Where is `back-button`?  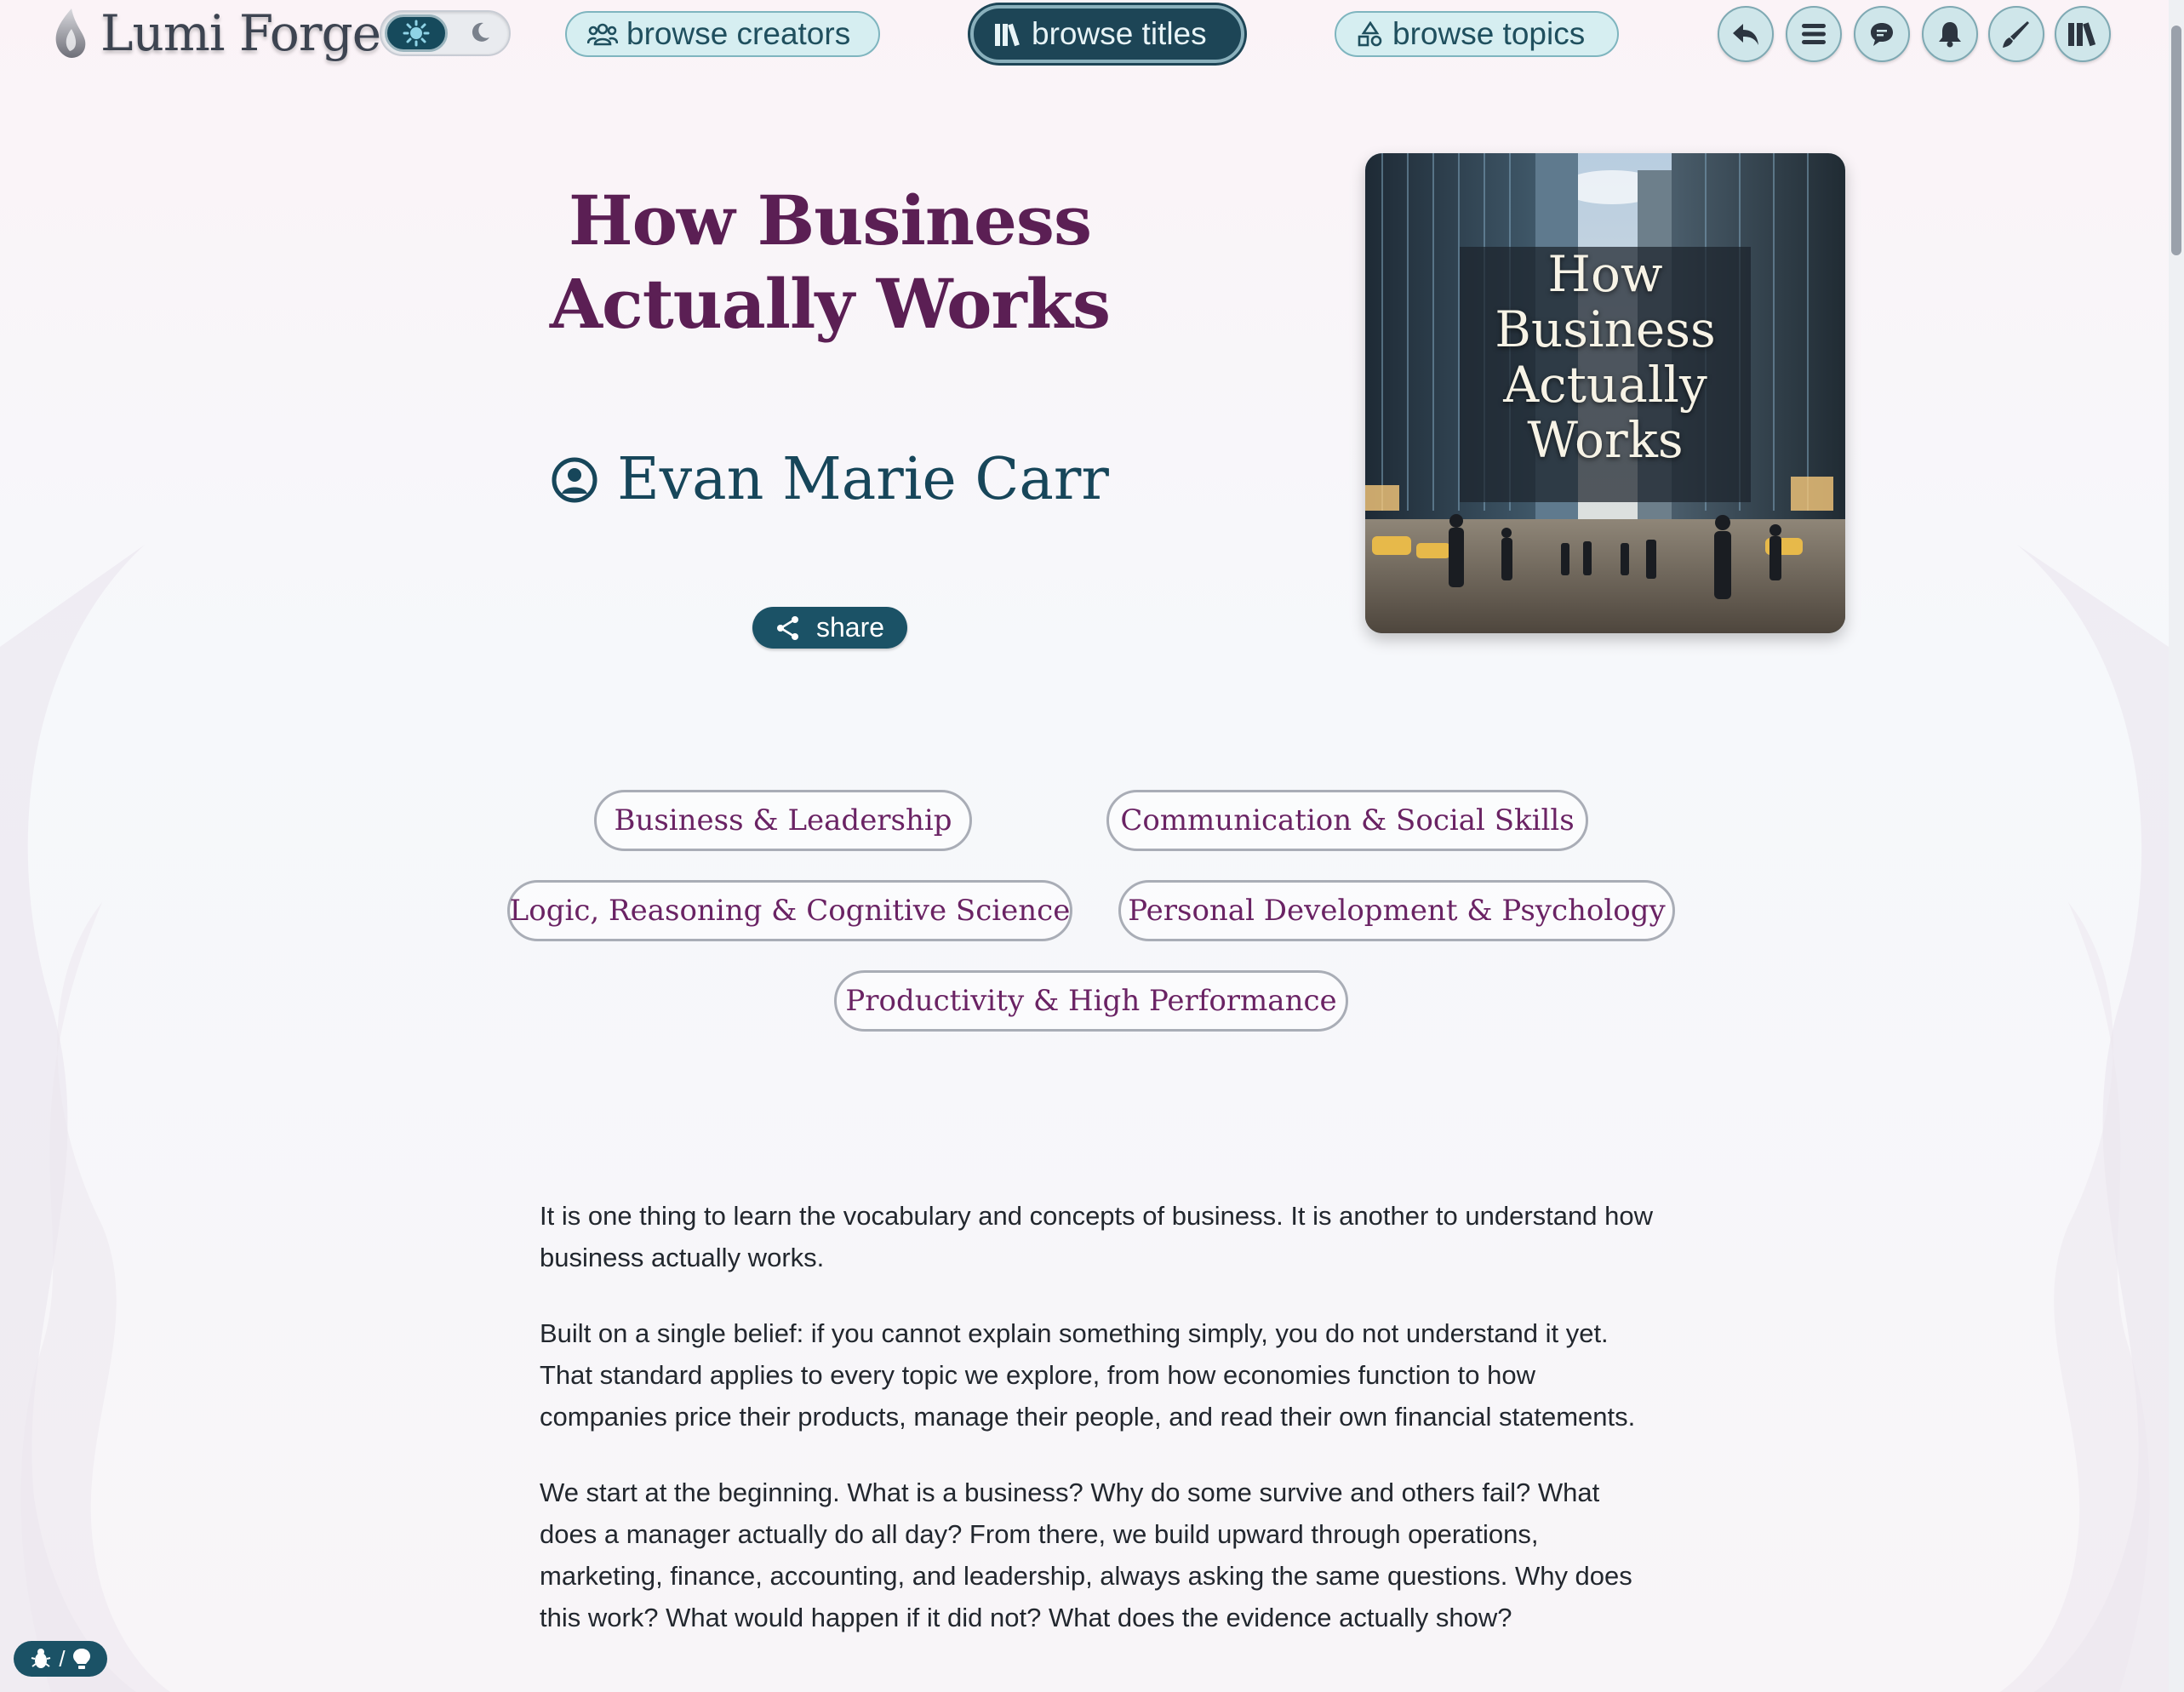
back-button is located at coordinates (1746, 34).